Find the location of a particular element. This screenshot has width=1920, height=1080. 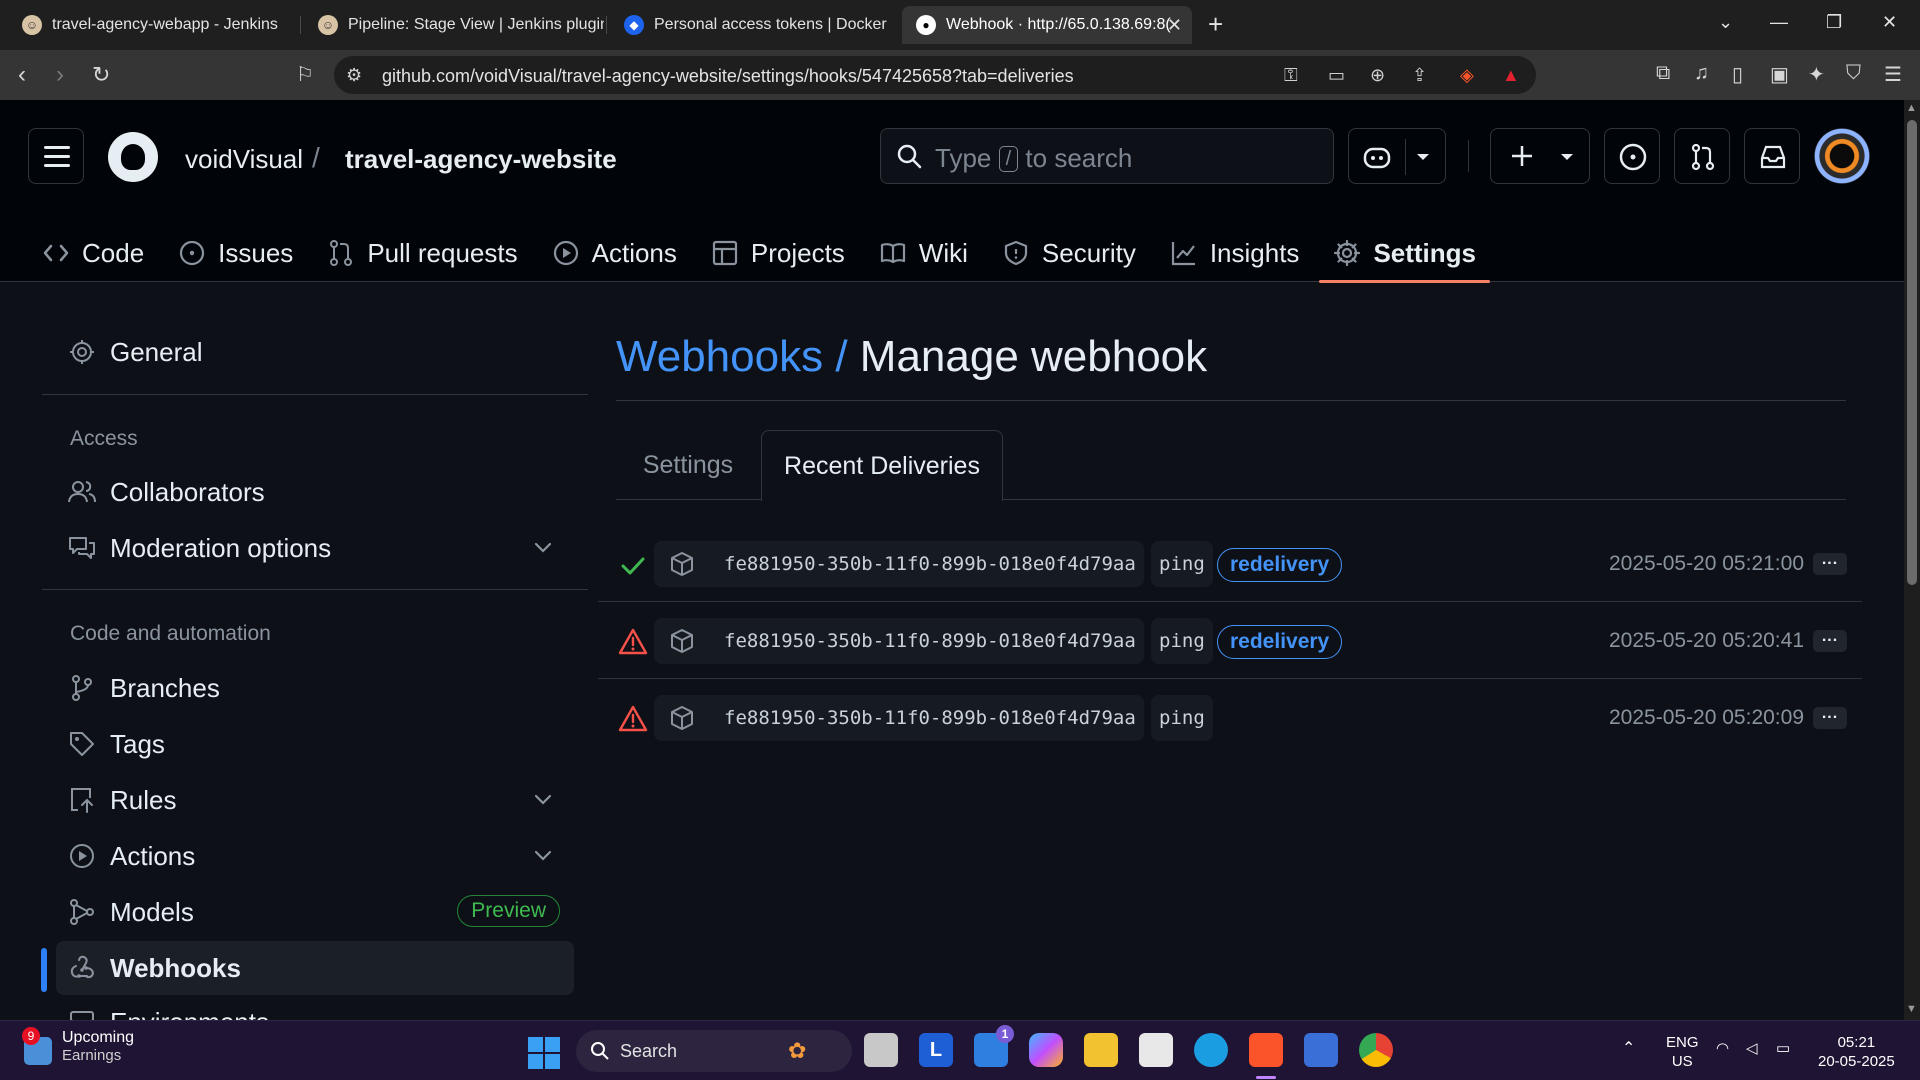

sidebar-toggle-icon: ▯ is located at coordinates (1737, 74).